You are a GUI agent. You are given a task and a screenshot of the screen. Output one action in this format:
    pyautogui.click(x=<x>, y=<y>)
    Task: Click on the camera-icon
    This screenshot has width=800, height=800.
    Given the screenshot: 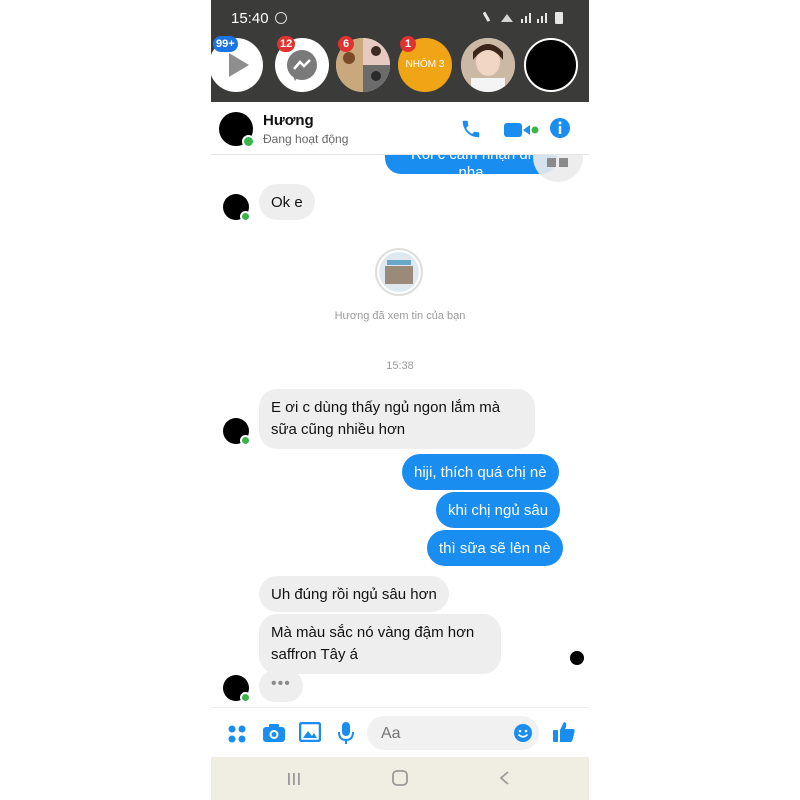 What is the action you would take?
    pyautogui.click(x=274, y=733)
    